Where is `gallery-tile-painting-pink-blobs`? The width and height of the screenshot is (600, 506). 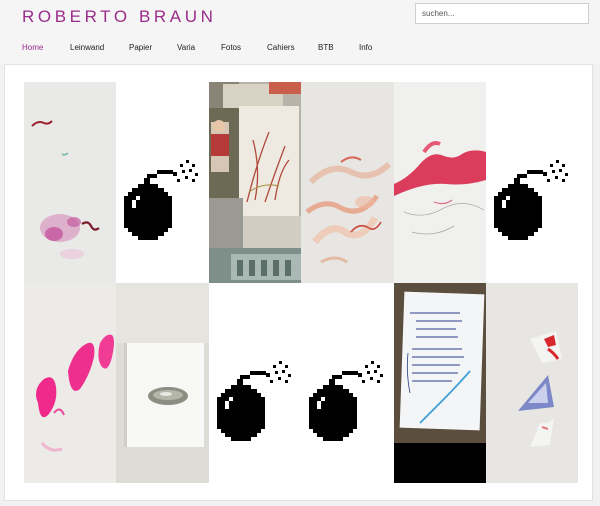
gallery-tile-painting-pink-blobs is located at coordinates (70, 383).